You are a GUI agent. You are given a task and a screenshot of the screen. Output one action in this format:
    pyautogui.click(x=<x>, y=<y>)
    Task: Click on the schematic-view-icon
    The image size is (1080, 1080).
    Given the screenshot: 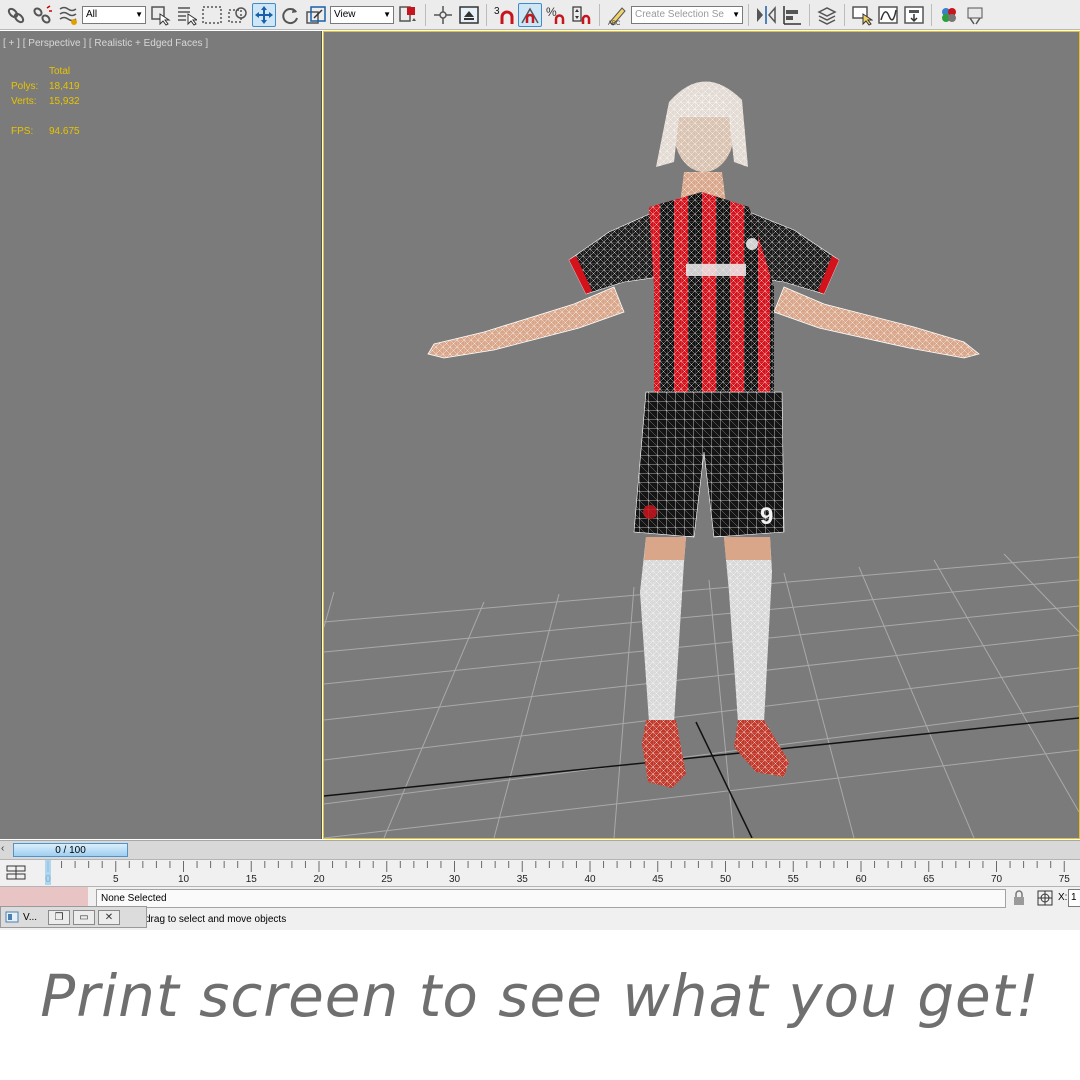 What is the action you would take?
    pyautogui.click(x=914, y=15)
    